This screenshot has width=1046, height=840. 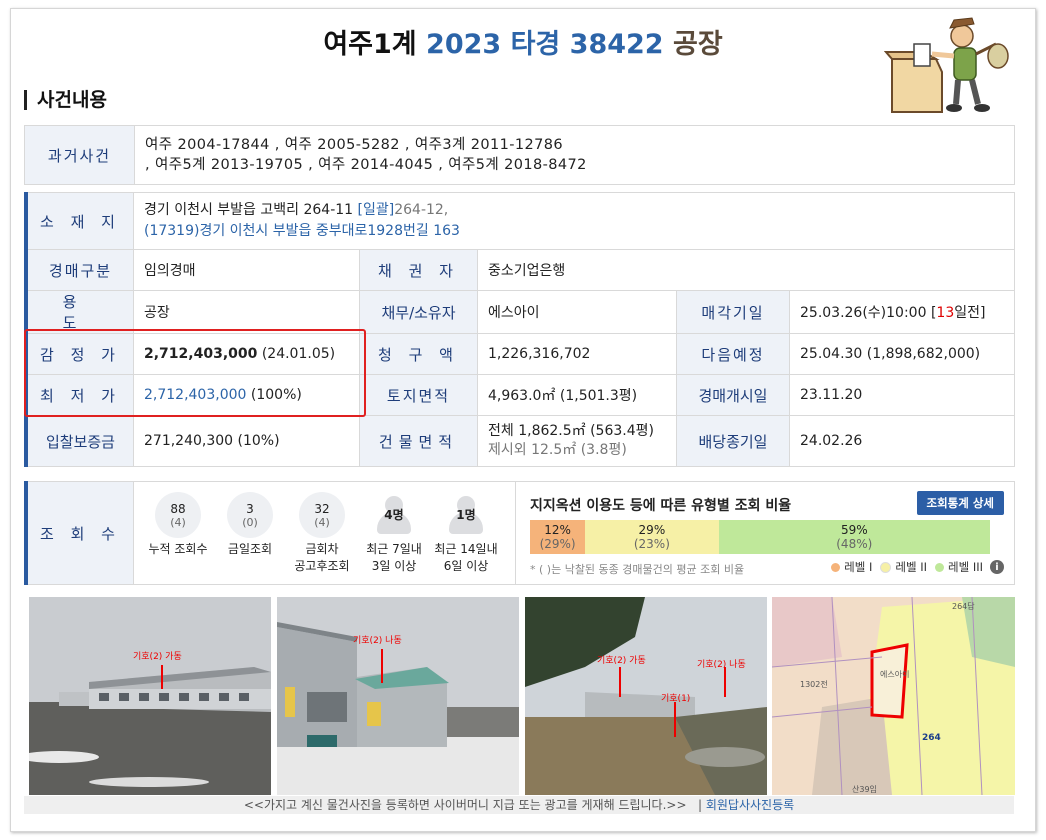 I want to click on map-owner-label: 에스아이, so click(x=894, y=674).